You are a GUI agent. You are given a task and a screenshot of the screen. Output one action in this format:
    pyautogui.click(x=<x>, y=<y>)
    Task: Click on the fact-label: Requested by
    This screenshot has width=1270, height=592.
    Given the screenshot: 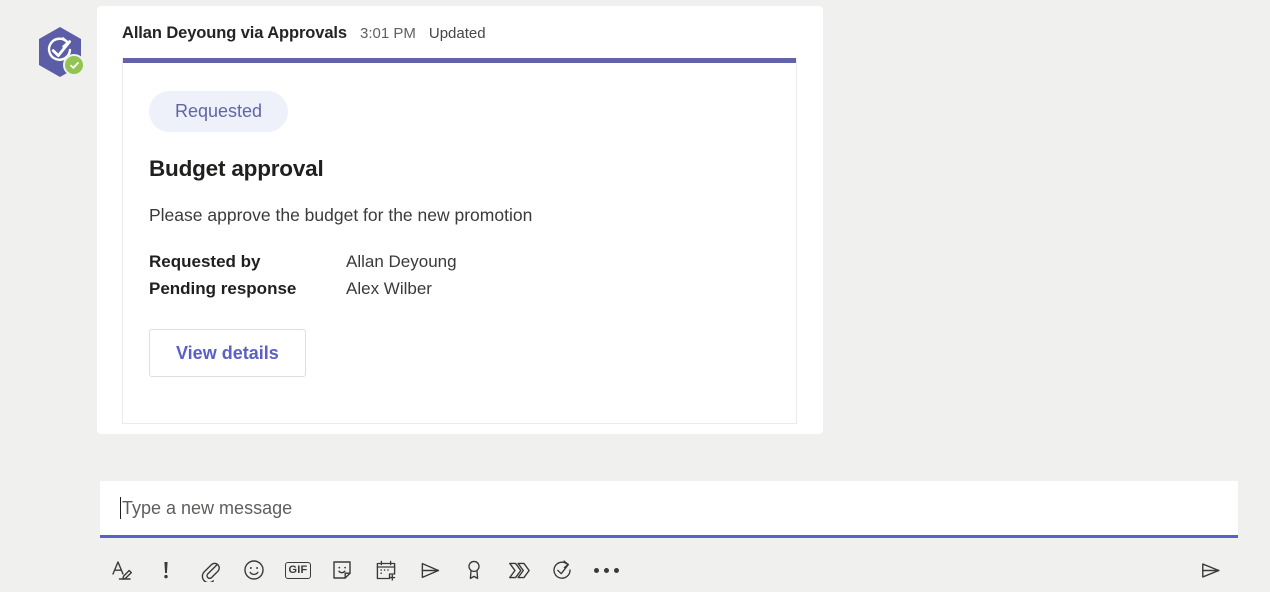 What is the action you would take?
    pyautogui.click(x=205, y=261)
    